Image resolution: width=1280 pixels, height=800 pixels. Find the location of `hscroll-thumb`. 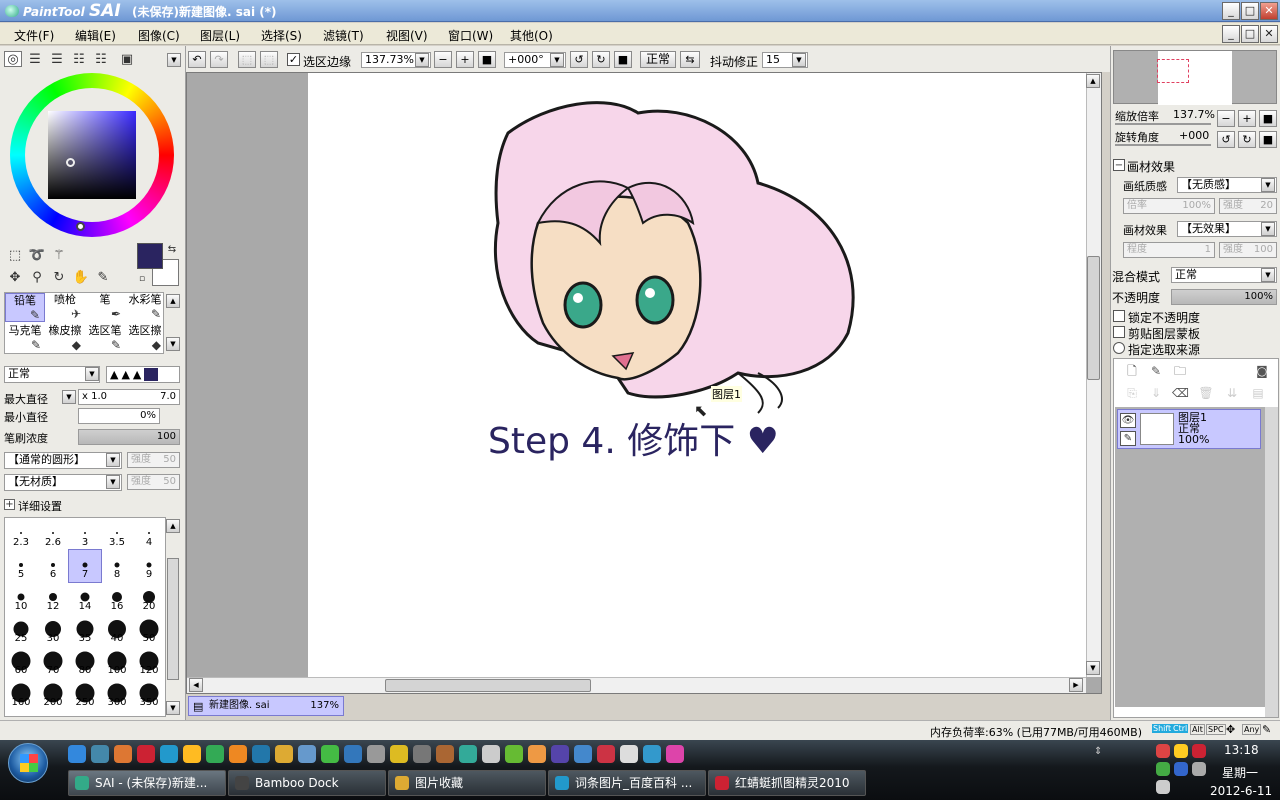

hscroll-thumb is located at coordinates (488, 685).